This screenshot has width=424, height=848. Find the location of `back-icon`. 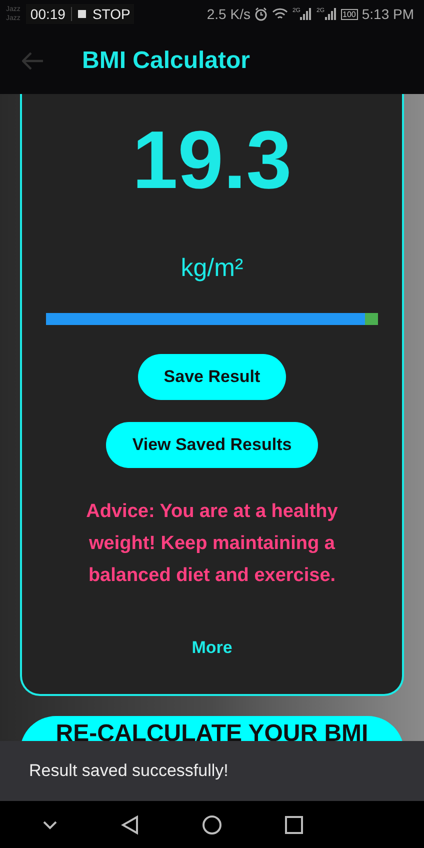

back-icon is located at coordinates (129, 824).